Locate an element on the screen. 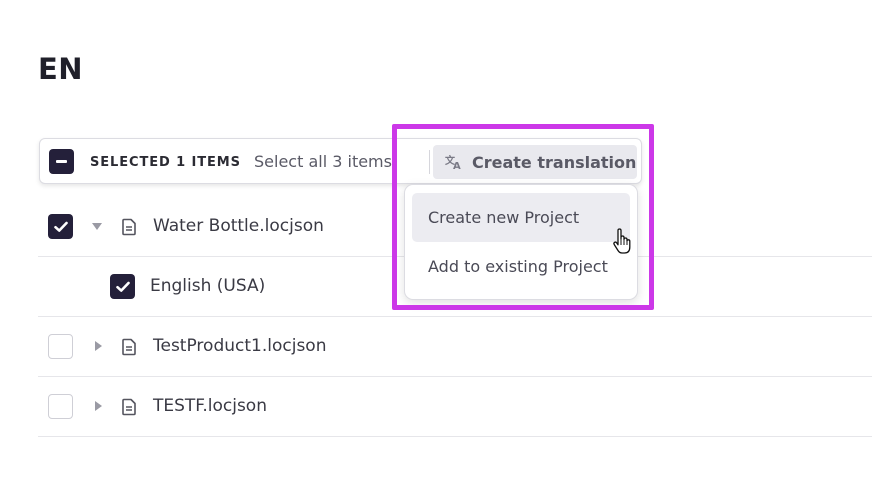 This screenshot has height=487, width=872. hand-pointer-cursor-icon is located at coordinates (622, 241).